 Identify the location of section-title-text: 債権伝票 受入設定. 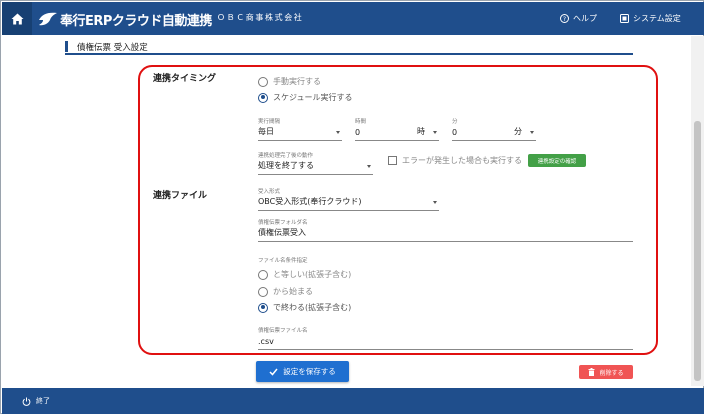
(112, 48).